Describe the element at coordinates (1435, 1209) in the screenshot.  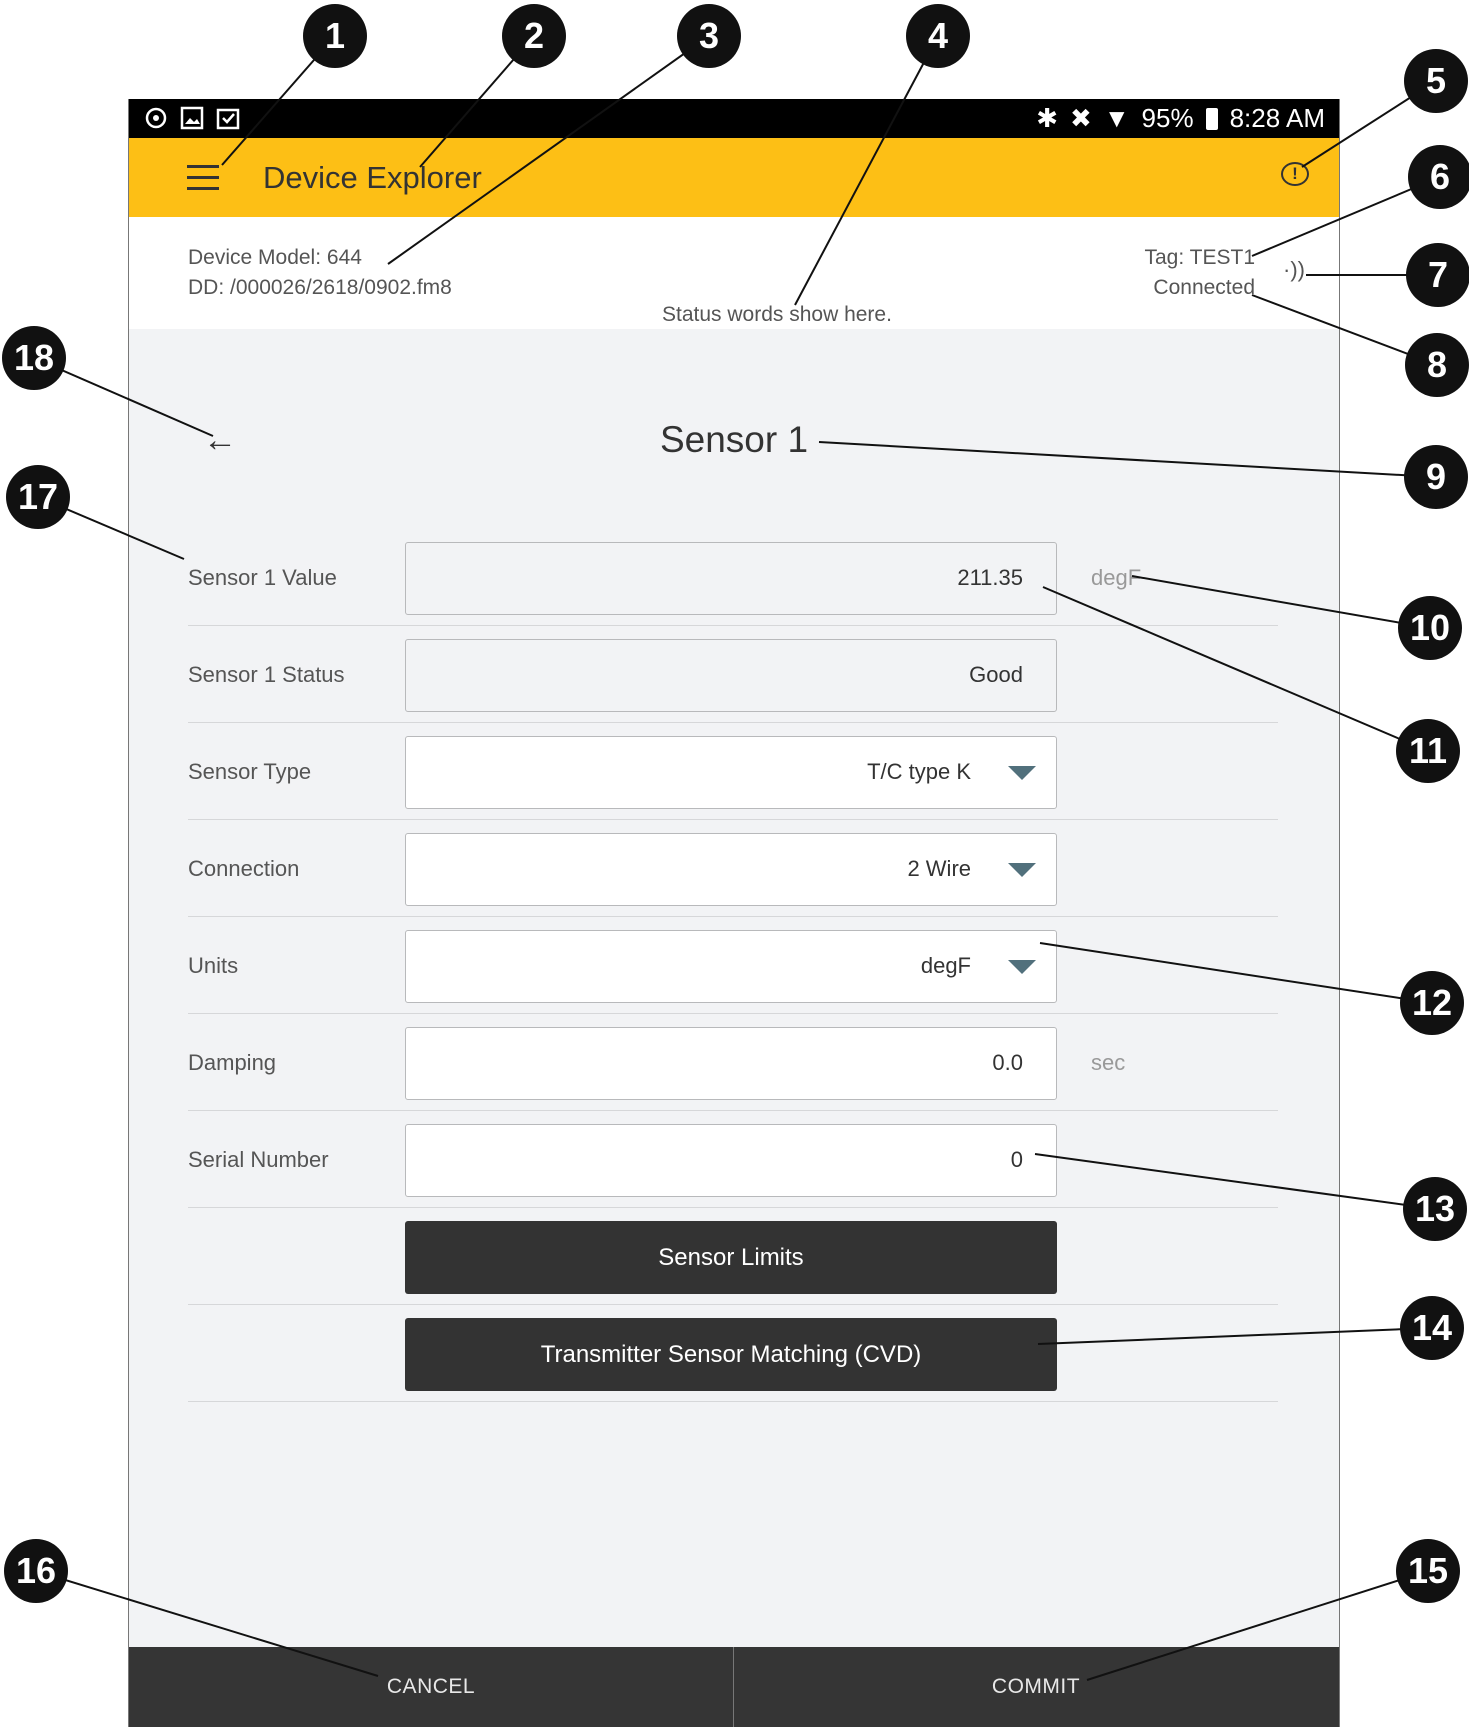
I see `callout-badge: 13` at that location.